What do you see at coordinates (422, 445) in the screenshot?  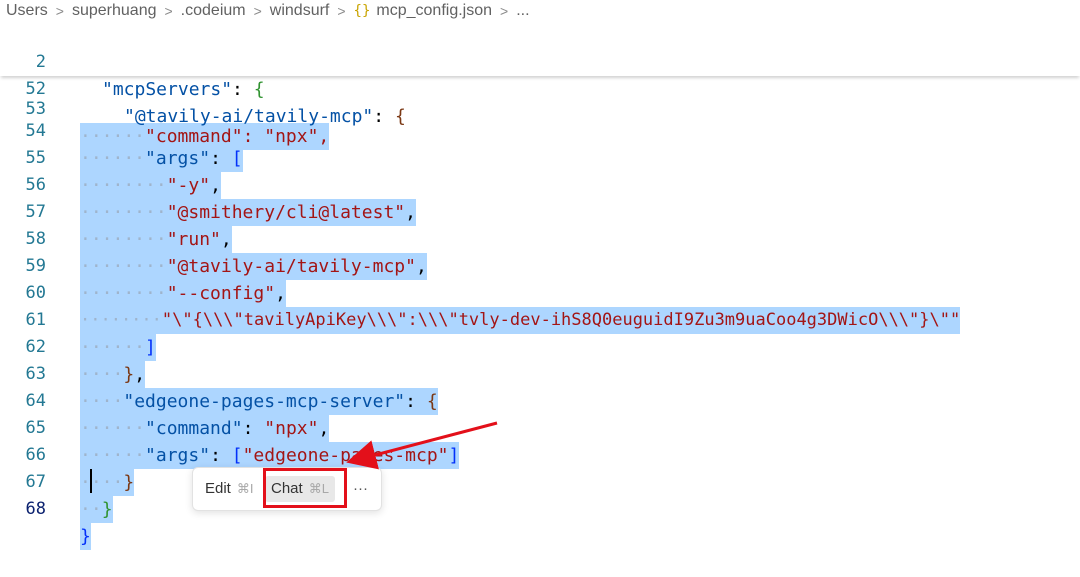 I see `annotation-arrow-icon` at bounding box center [422, 445].